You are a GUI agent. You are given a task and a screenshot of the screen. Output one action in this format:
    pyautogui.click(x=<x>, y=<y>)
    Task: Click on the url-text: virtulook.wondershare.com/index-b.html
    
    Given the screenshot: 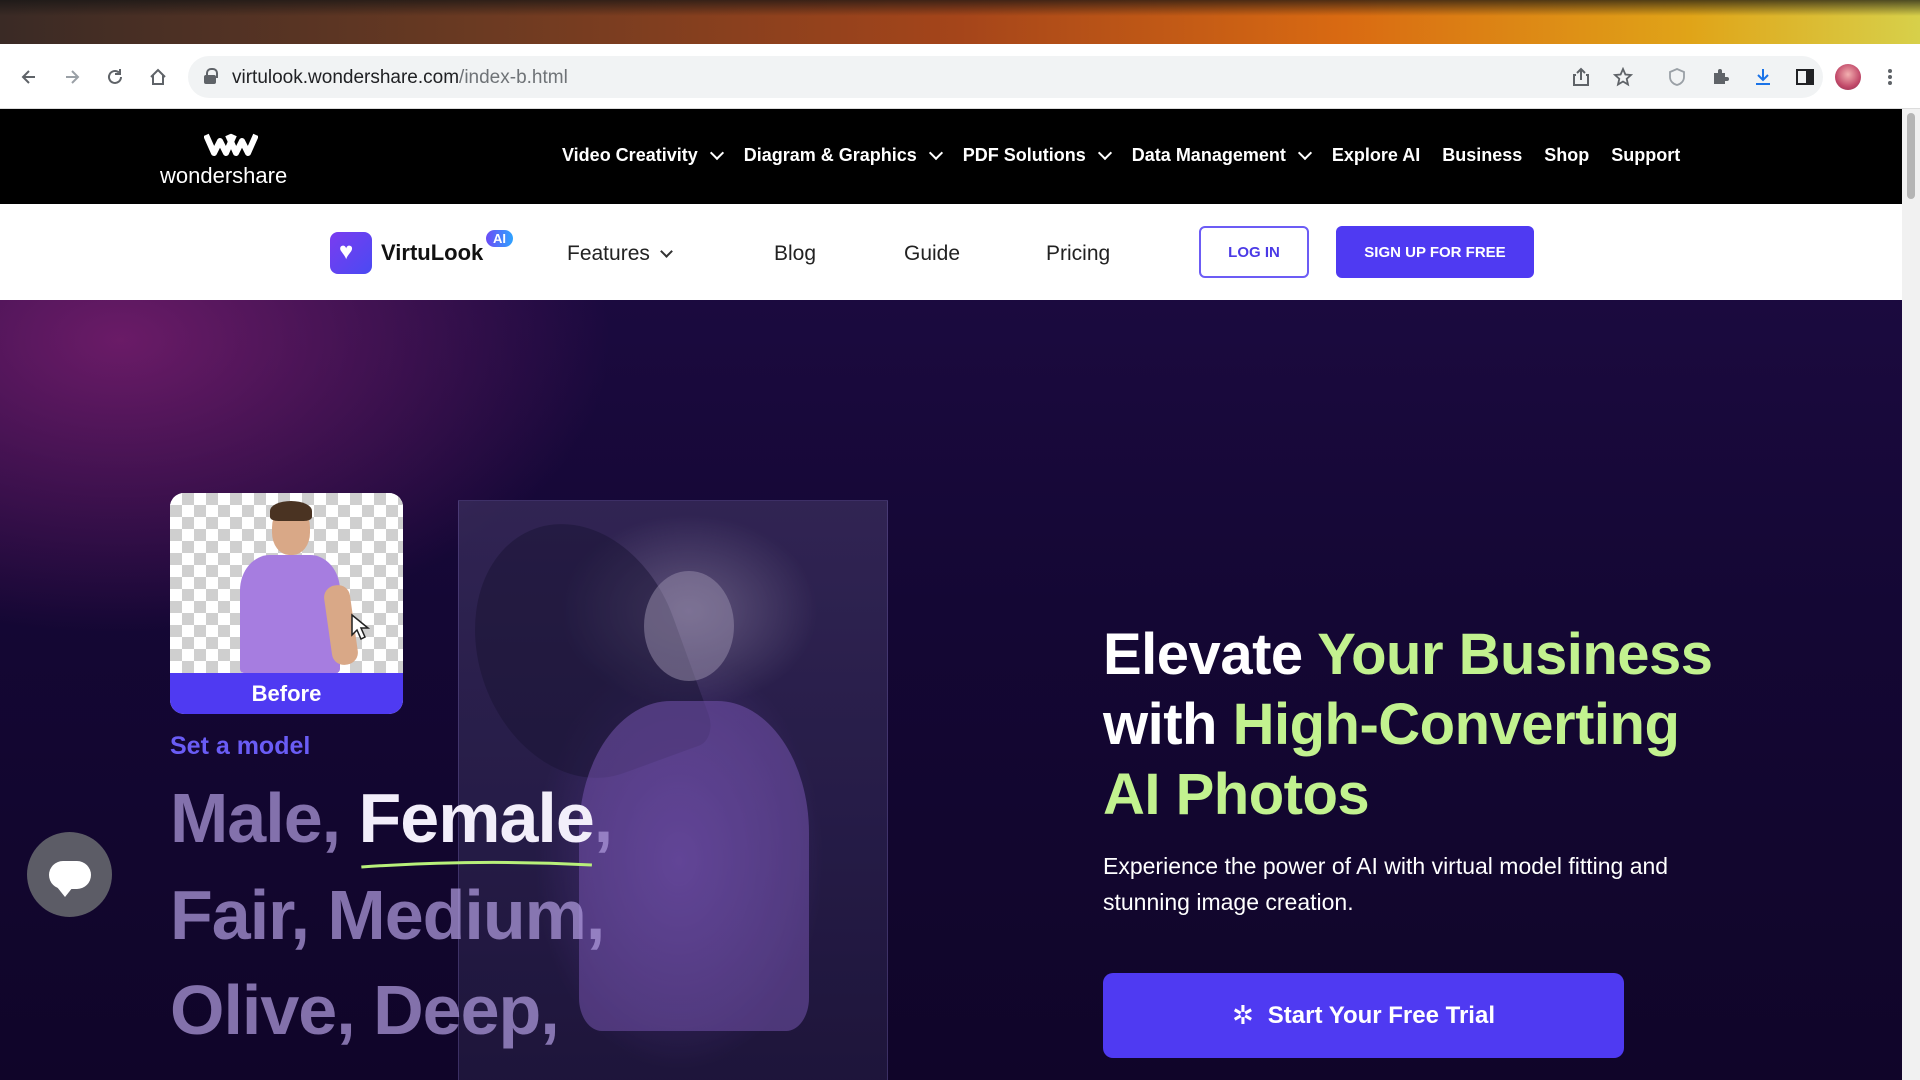 What is the action you would take?
    pyautogui.click(x=400, y=78)
    